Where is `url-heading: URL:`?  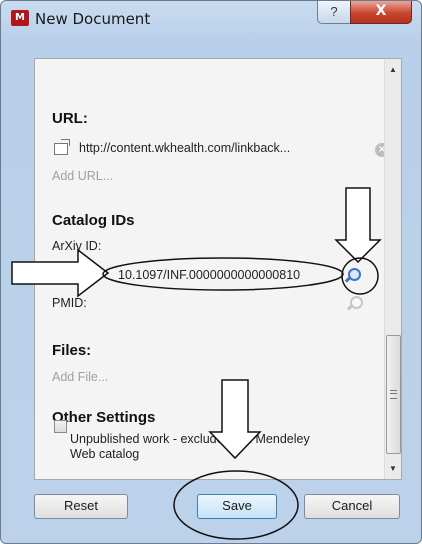
url-heading: URL: is located at coordinates (70, 118).